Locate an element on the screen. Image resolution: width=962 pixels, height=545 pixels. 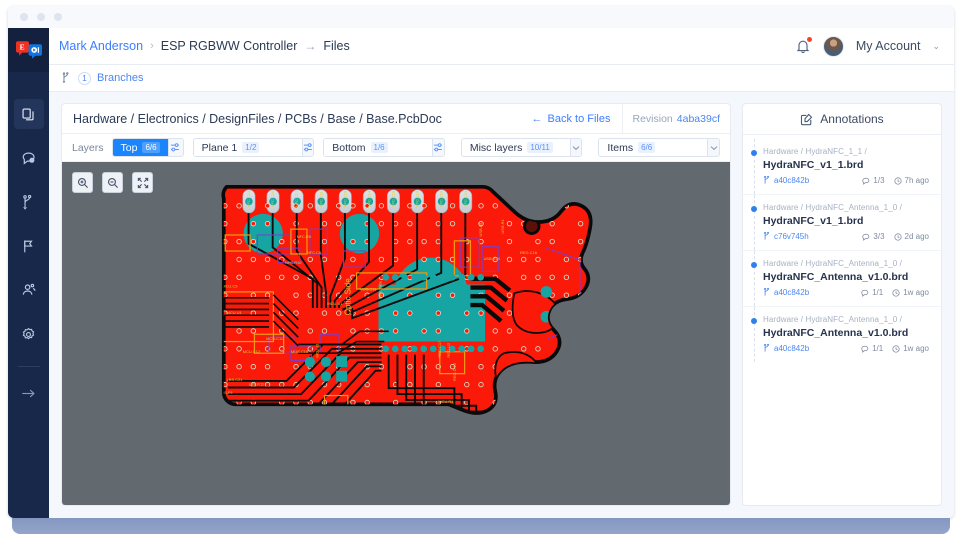
sliders-icon-top is located at coordinates (175, 147).